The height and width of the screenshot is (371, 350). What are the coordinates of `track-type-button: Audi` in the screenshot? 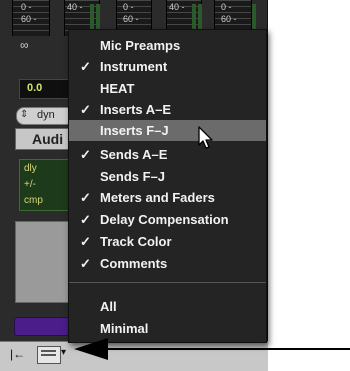 It's located at (44, 139).